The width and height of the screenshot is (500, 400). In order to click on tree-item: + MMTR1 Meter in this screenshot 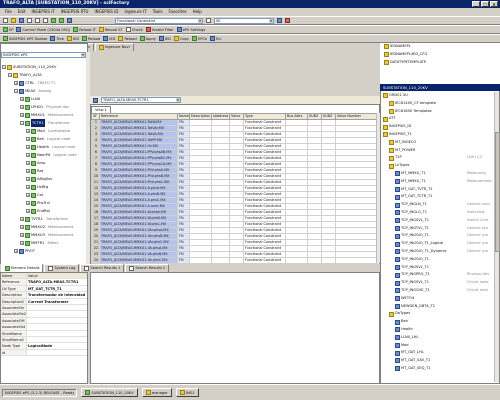, I will do `click(44, 243)`.